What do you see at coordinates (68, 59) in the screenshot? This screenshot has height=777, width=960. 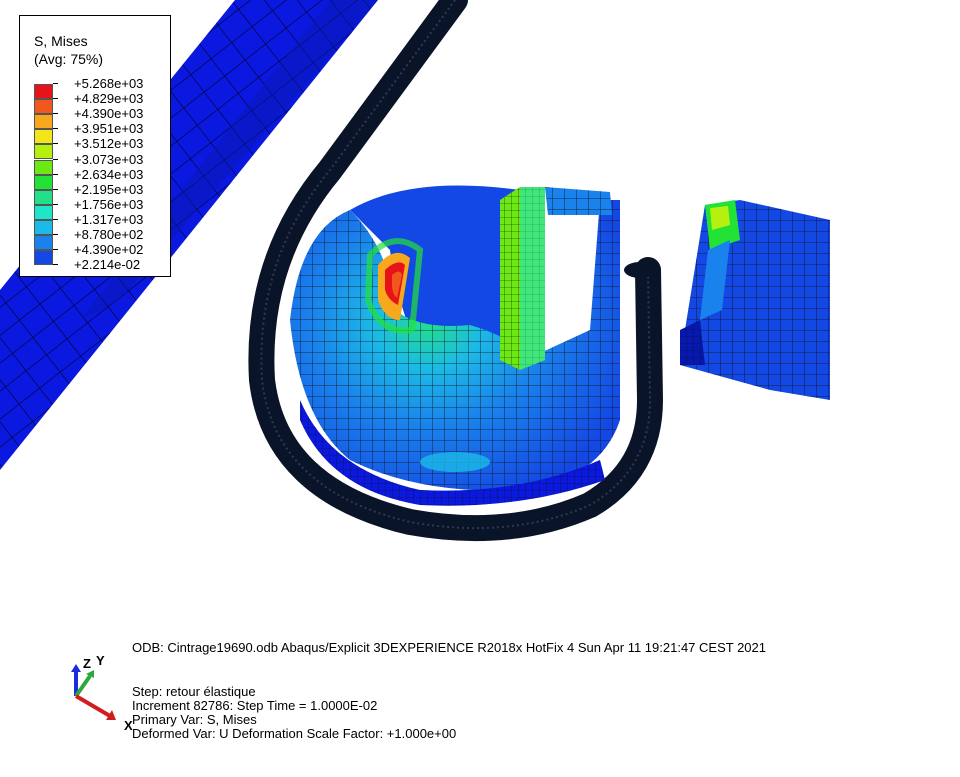 I see `legend-subtitle: (Avg: 75%)` at bounding box center [68, 59].